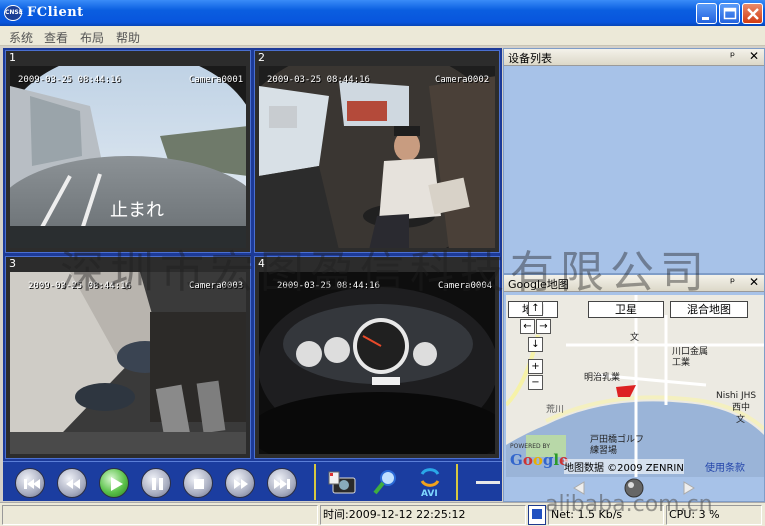 The height and width of the screenshot is (526, 765). Describe the element at coordinates (429, 493) in the screenshot. I see `avi-label: AVI` at that location.